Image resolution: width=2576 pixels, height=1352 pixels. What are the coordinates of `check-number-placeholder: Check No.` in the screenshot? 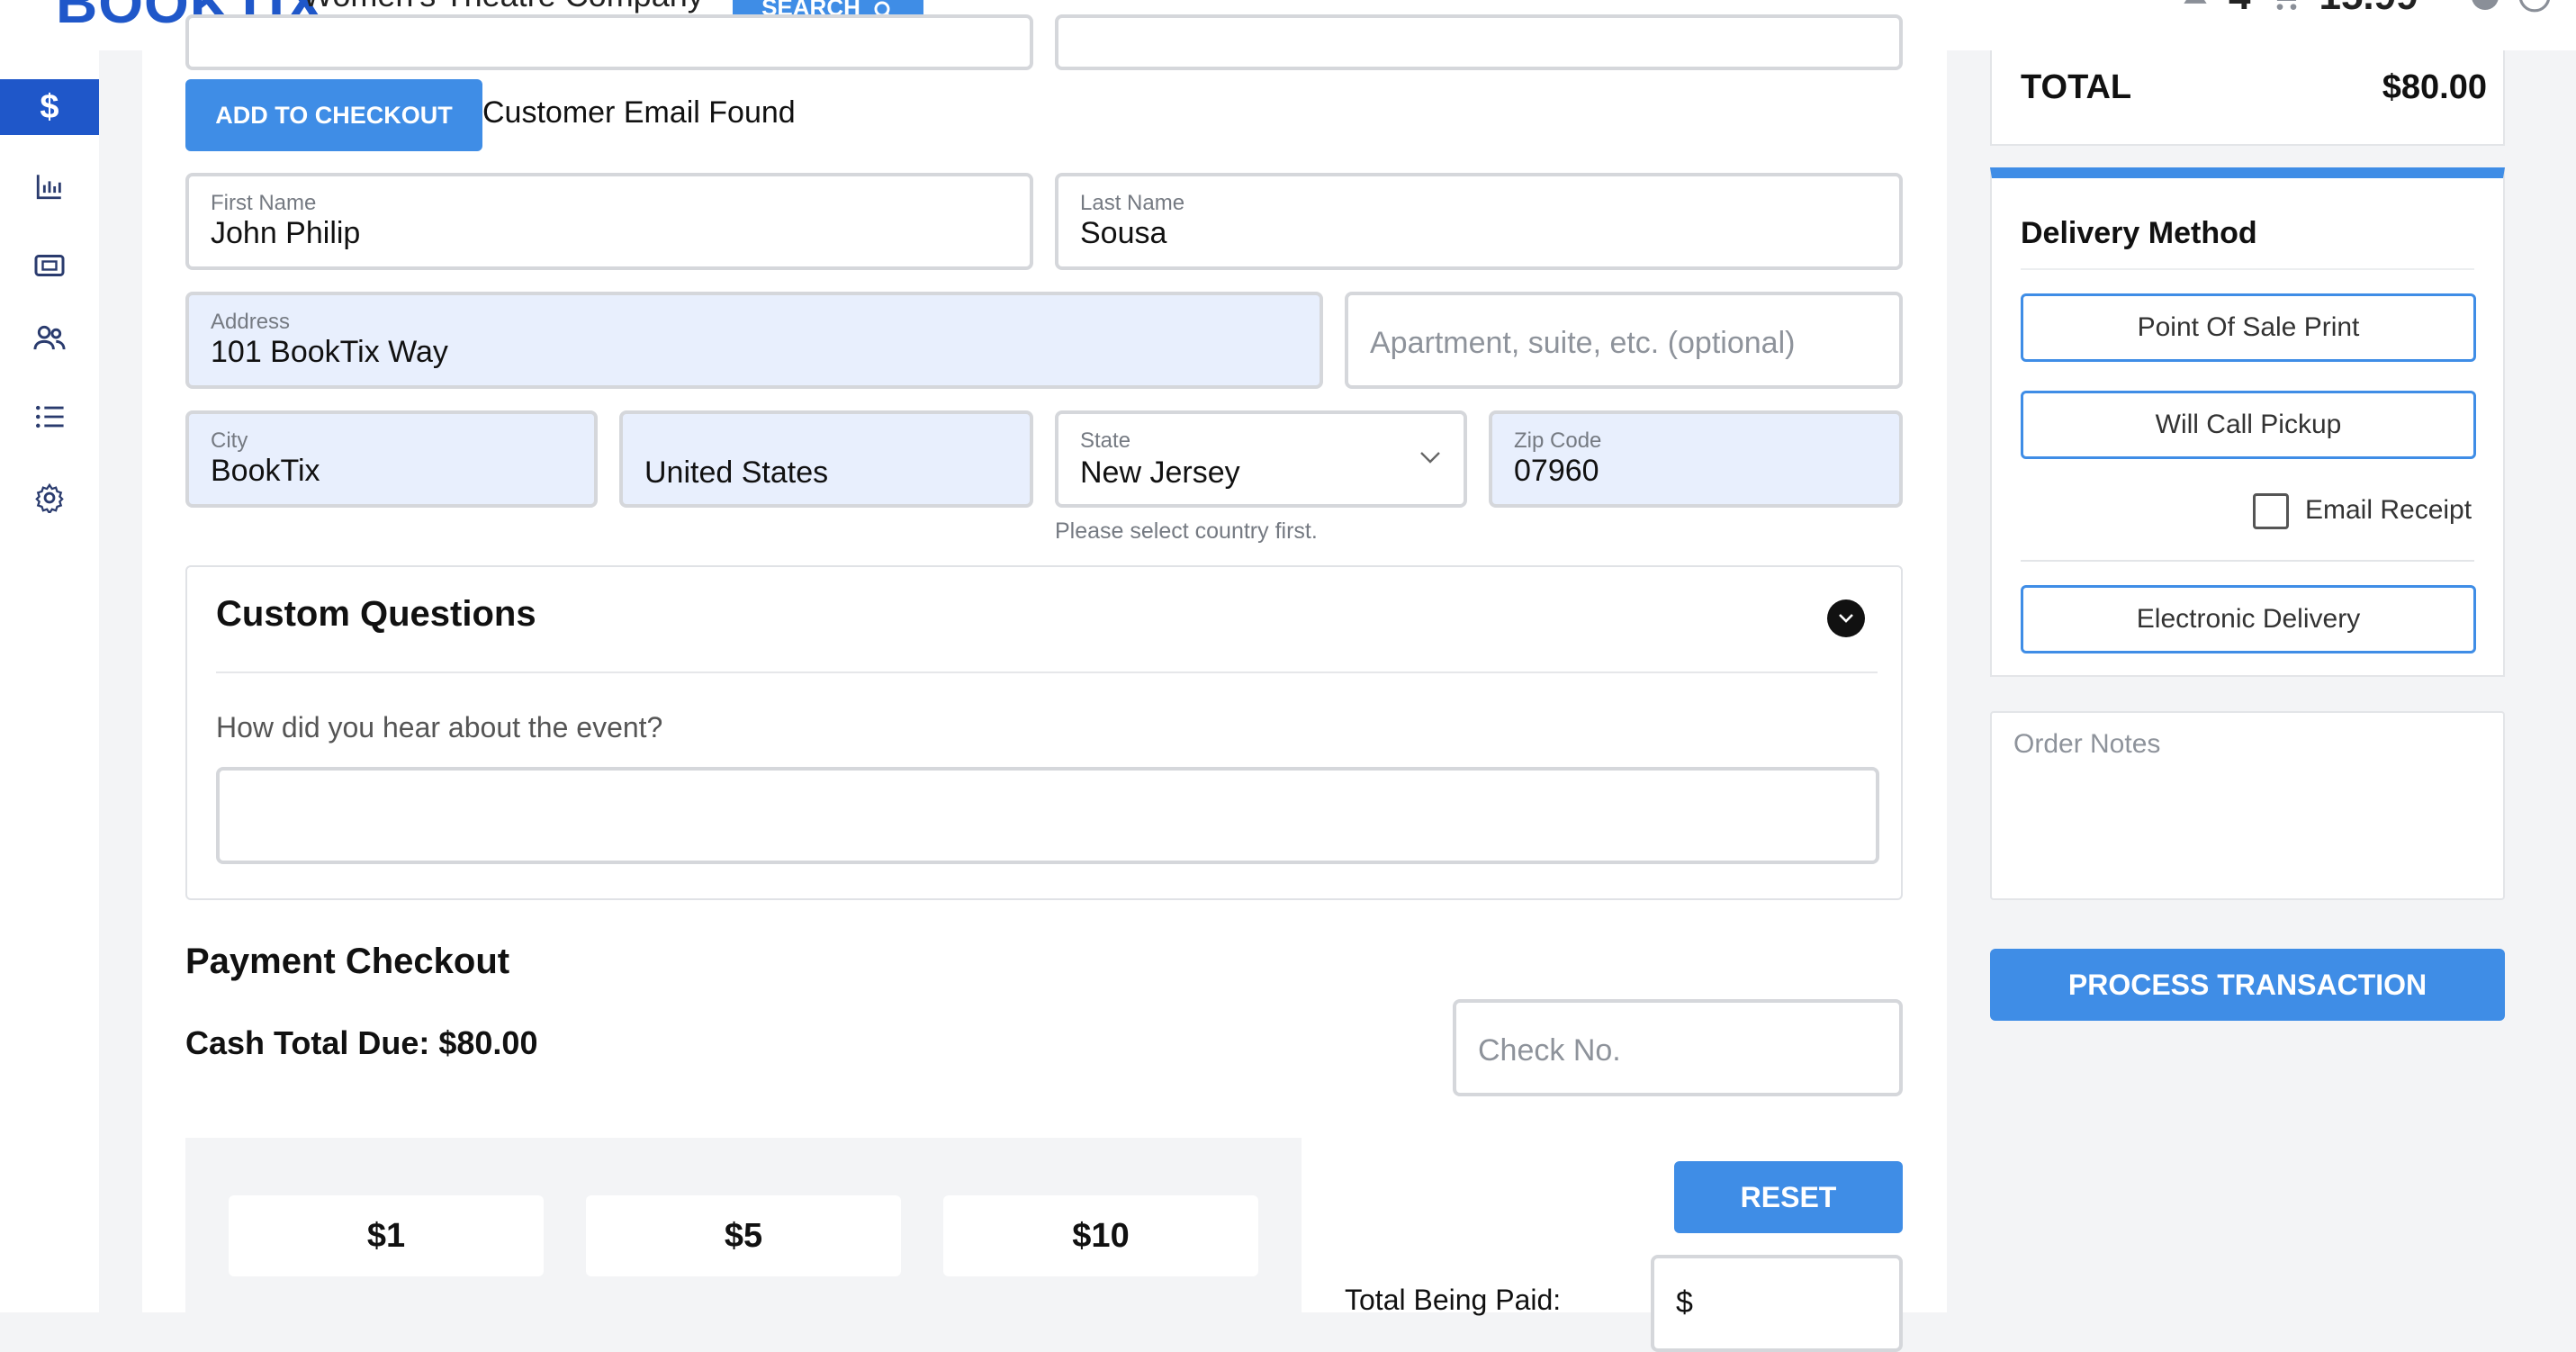 It's located at (1549, 1050).